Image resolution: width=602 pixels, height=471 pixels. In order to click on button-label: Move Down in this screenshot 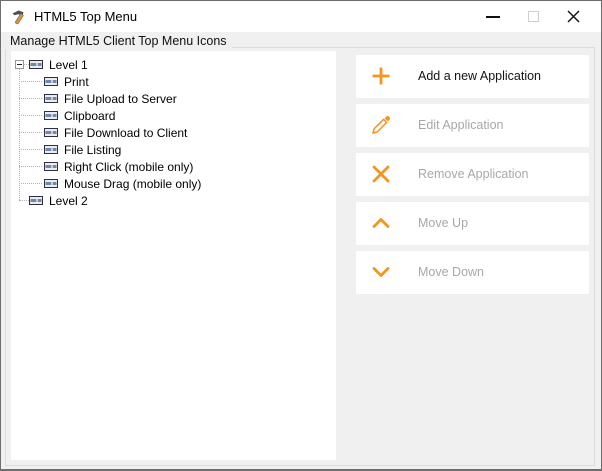, I will do `click(451, 272)`.